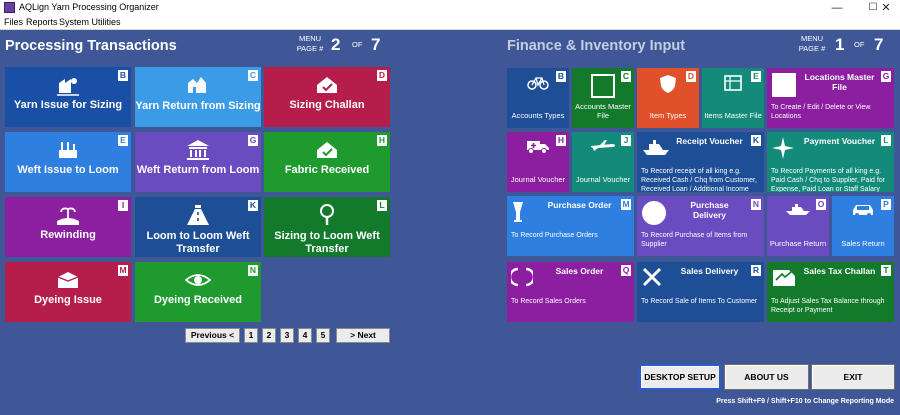 The width and height of the screenshot is (900, 415). I want to click on page-2-button: 2, so click(269, 335).